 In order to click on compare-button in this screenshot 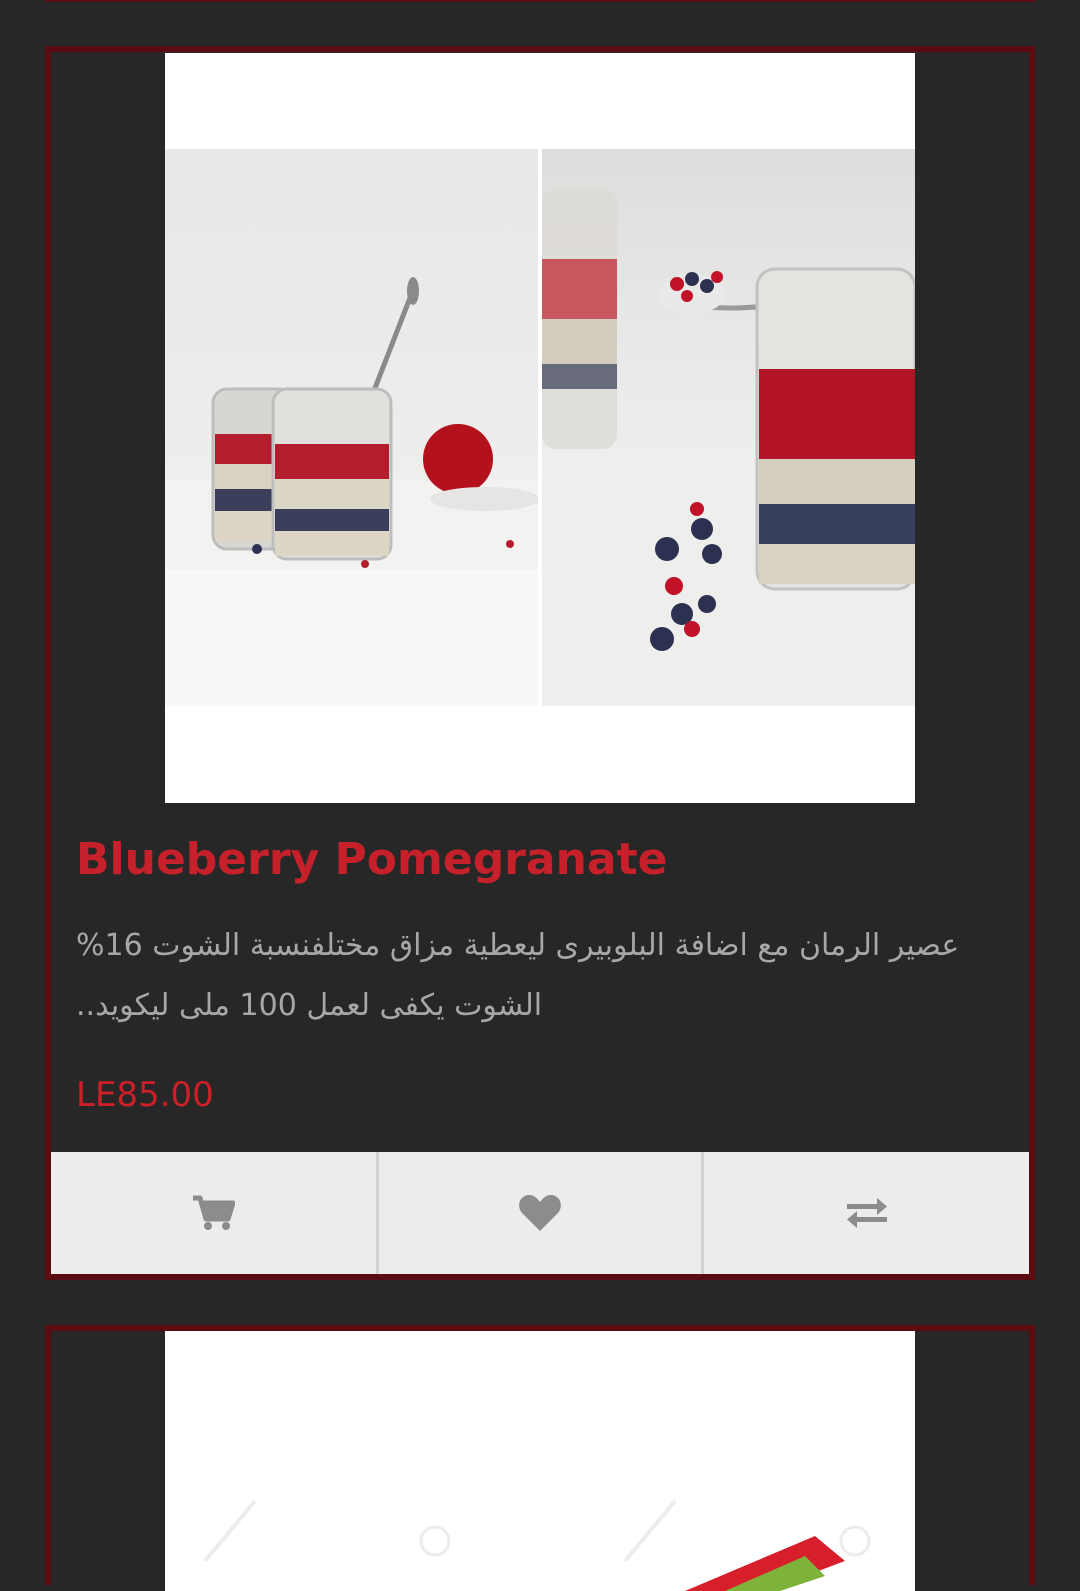, I will do `click(866, 1213)`.